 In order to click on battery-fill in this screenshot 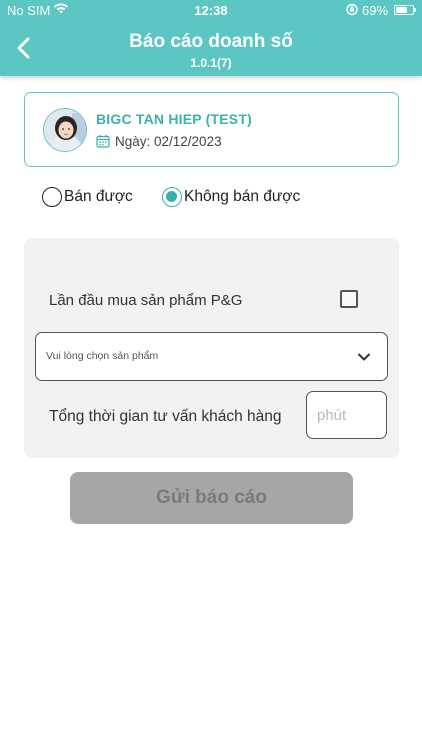, I will do `click(401, 10)`.